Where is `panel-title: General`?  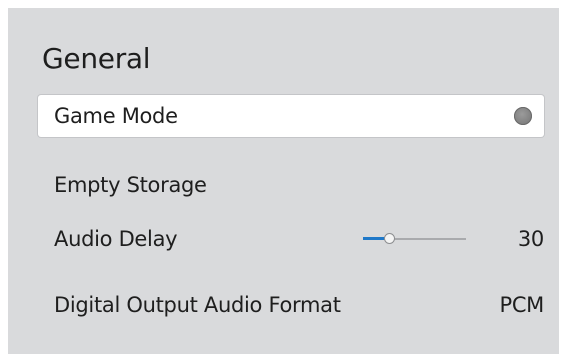 panel-title: General is located at coordinates (96, 58).